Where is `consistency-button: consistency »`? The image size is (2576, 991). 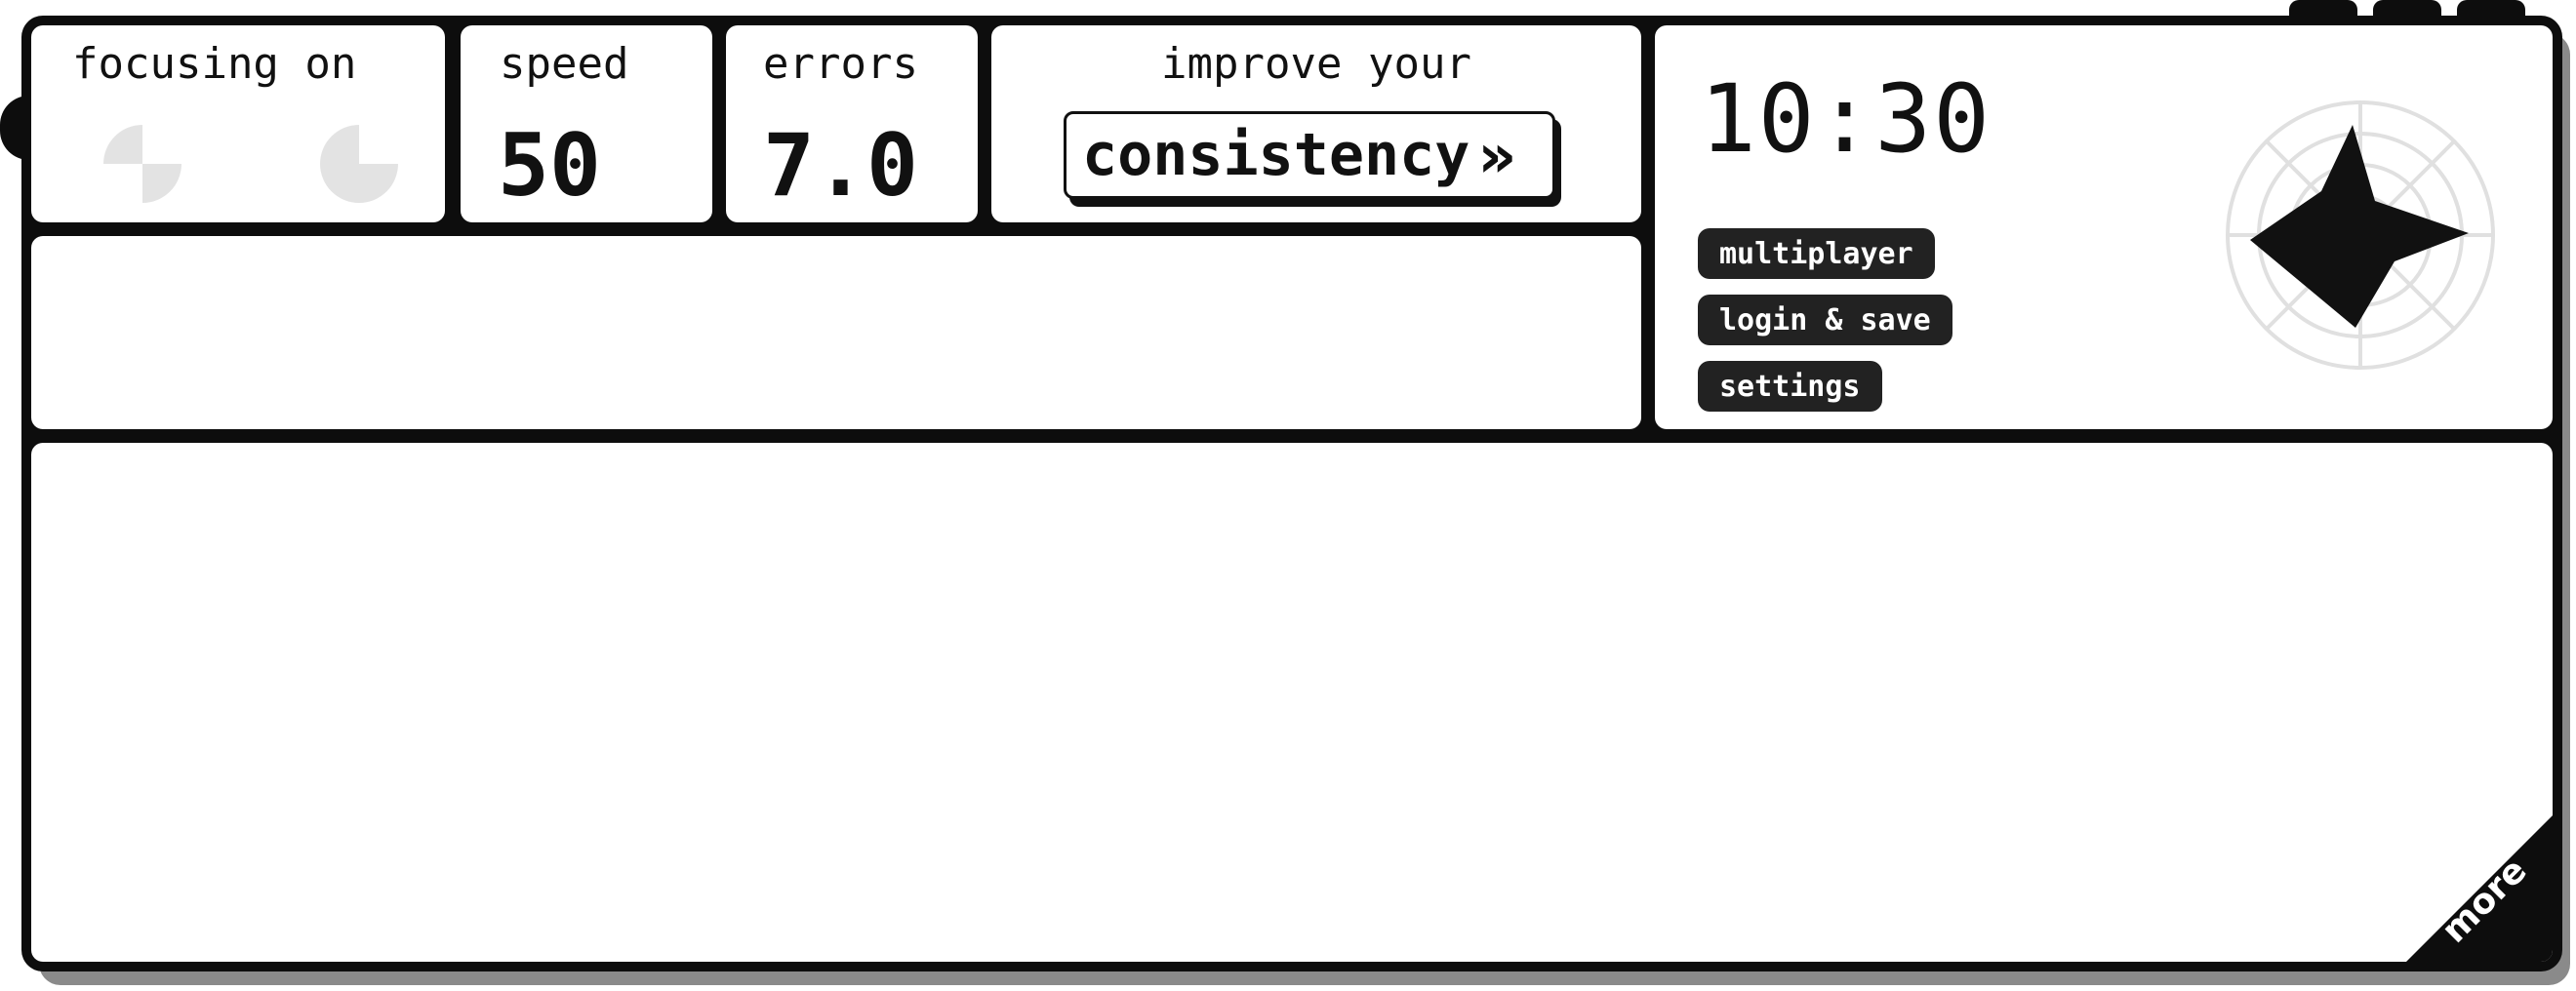 consistency-button: consistency » is located at coordinates (1309, 155).